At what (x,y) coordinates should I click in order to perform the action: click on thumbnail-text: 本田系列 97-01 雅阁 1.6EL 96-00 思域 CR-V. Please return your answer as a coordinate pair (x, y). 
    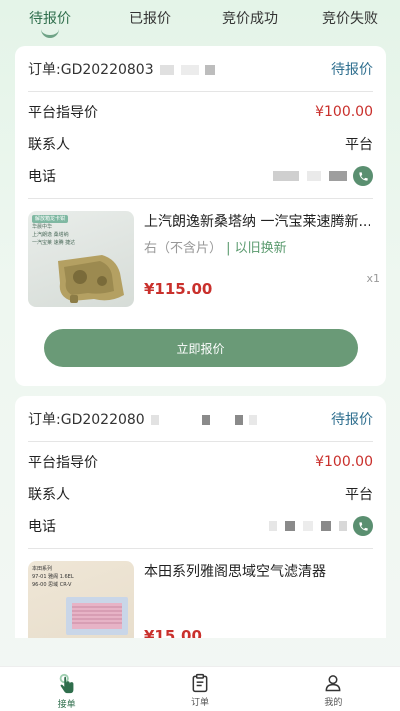
    Looking at the image, I should click on (53, 577).